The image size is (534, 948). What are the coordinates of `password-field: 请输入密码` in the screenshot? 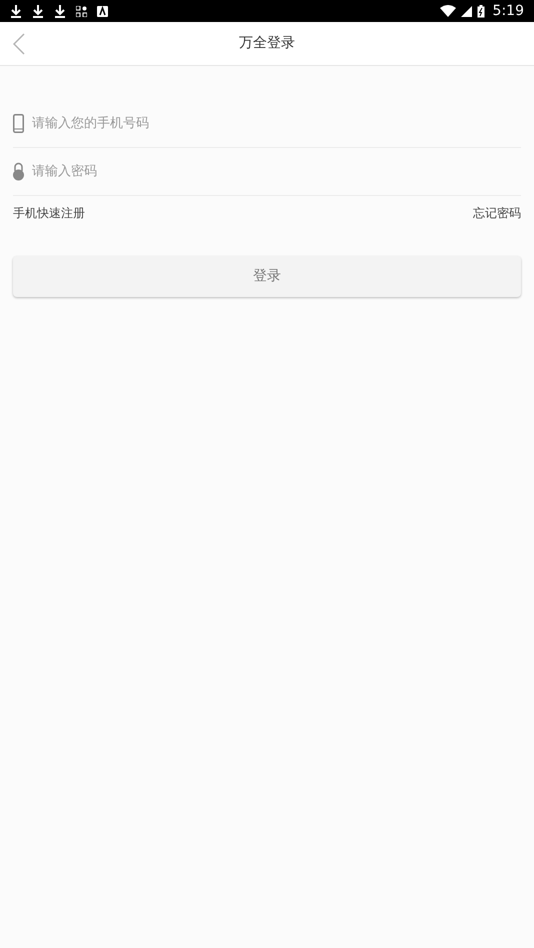 It's located at (276, 172).